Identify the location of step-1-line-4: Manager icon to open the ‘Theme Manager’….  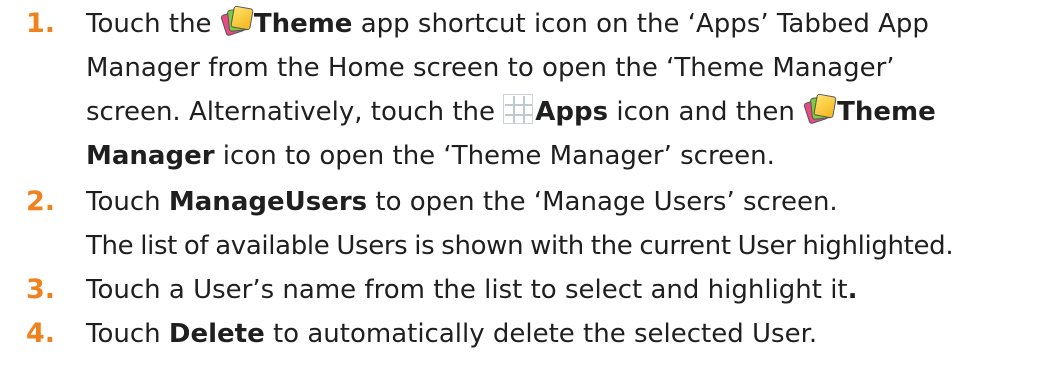
(566, 156).